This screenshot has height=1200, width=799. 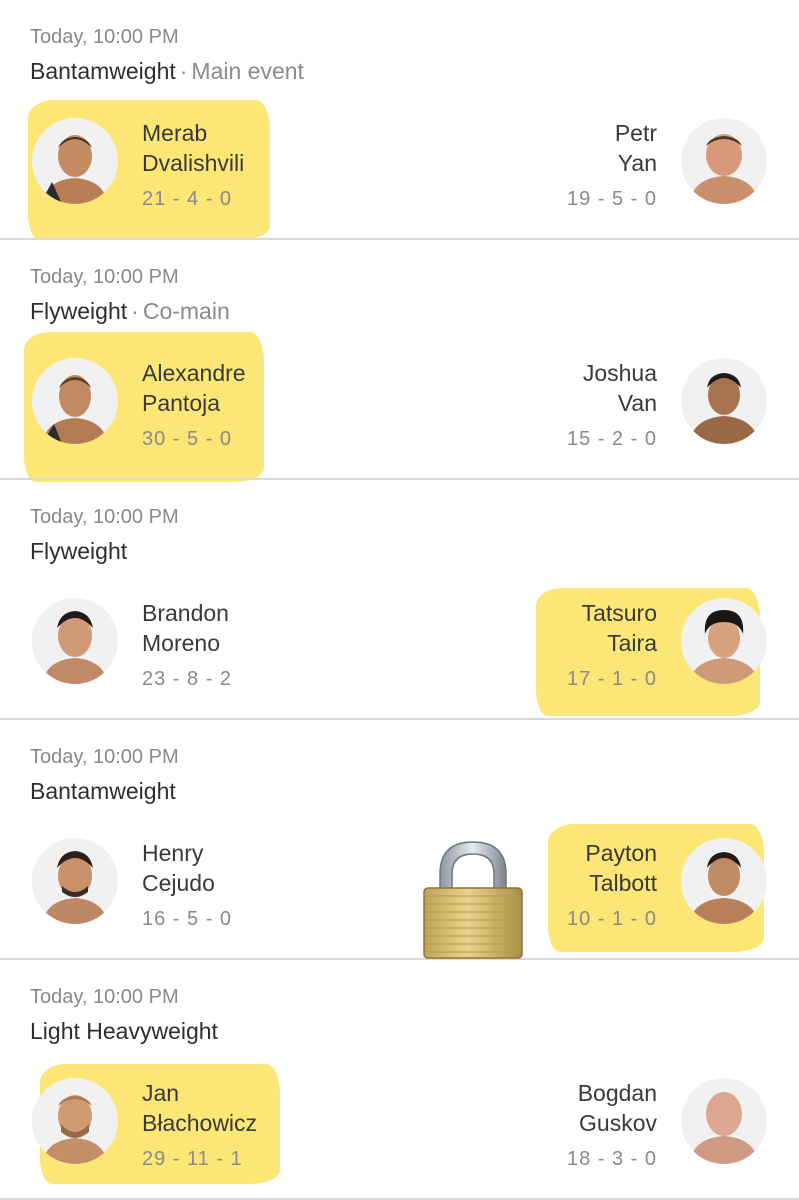 What do you see at coordinates (632, 643) in the screenshot?
I see `fighter-last-name: Taira` at bounding box center [632, 643].